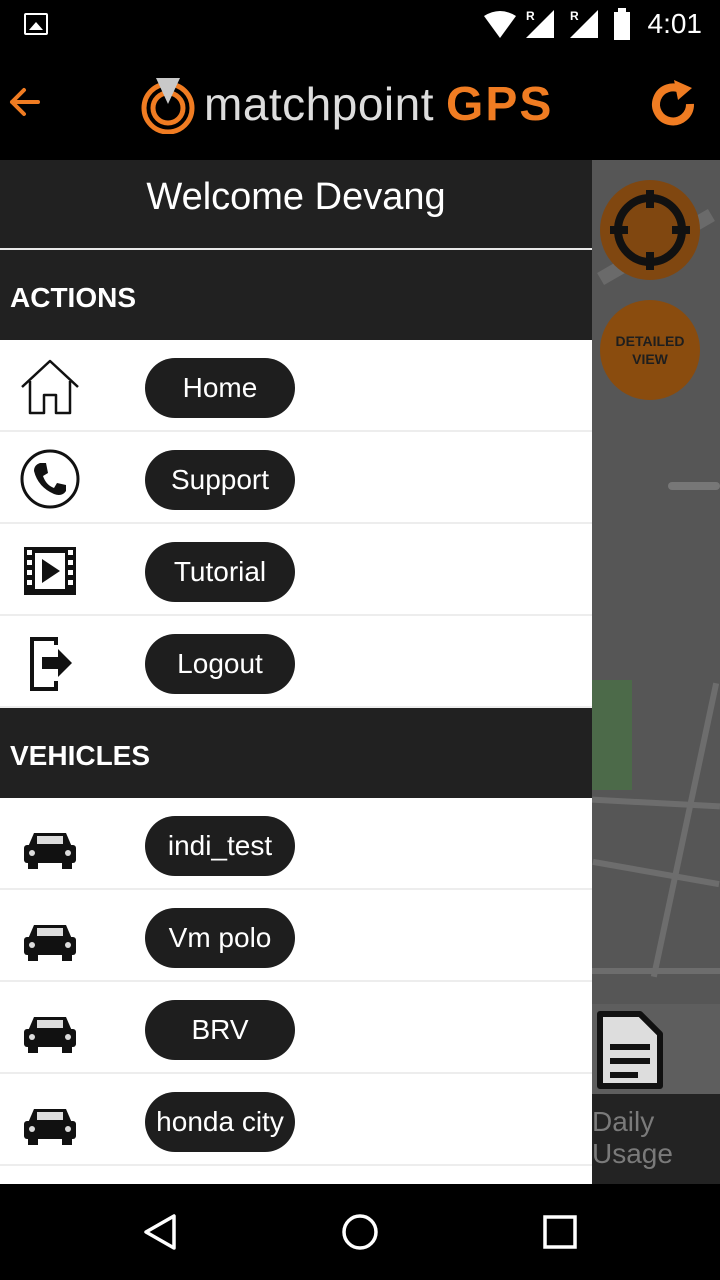 Image resolution: width=720 pixels, height=1280 pixels. I want to click on home-icon, so click(50, 387).